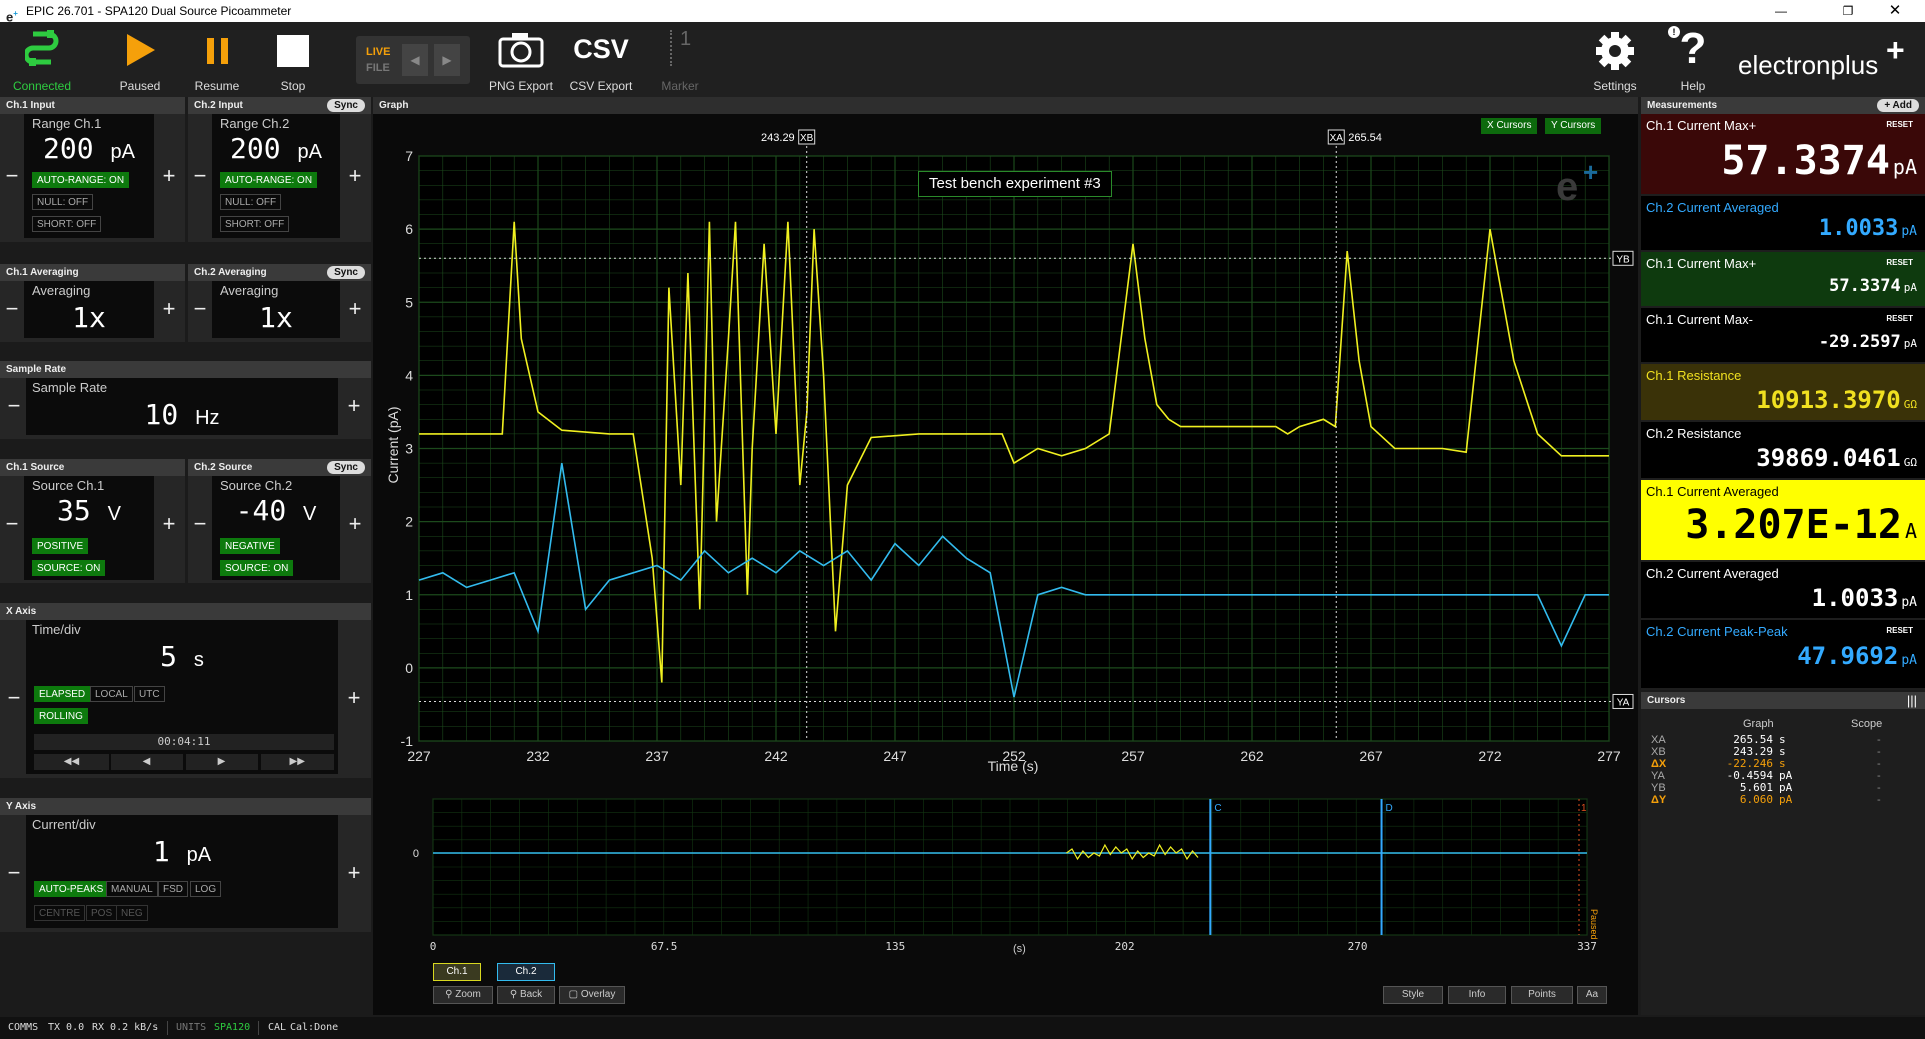 The width and height of the screenshot is (1925, 1039). What do you see at coordinates (149, 694) in the screenshot?
I see `utc-toggle: UTC` at bounding box center [149, 694].